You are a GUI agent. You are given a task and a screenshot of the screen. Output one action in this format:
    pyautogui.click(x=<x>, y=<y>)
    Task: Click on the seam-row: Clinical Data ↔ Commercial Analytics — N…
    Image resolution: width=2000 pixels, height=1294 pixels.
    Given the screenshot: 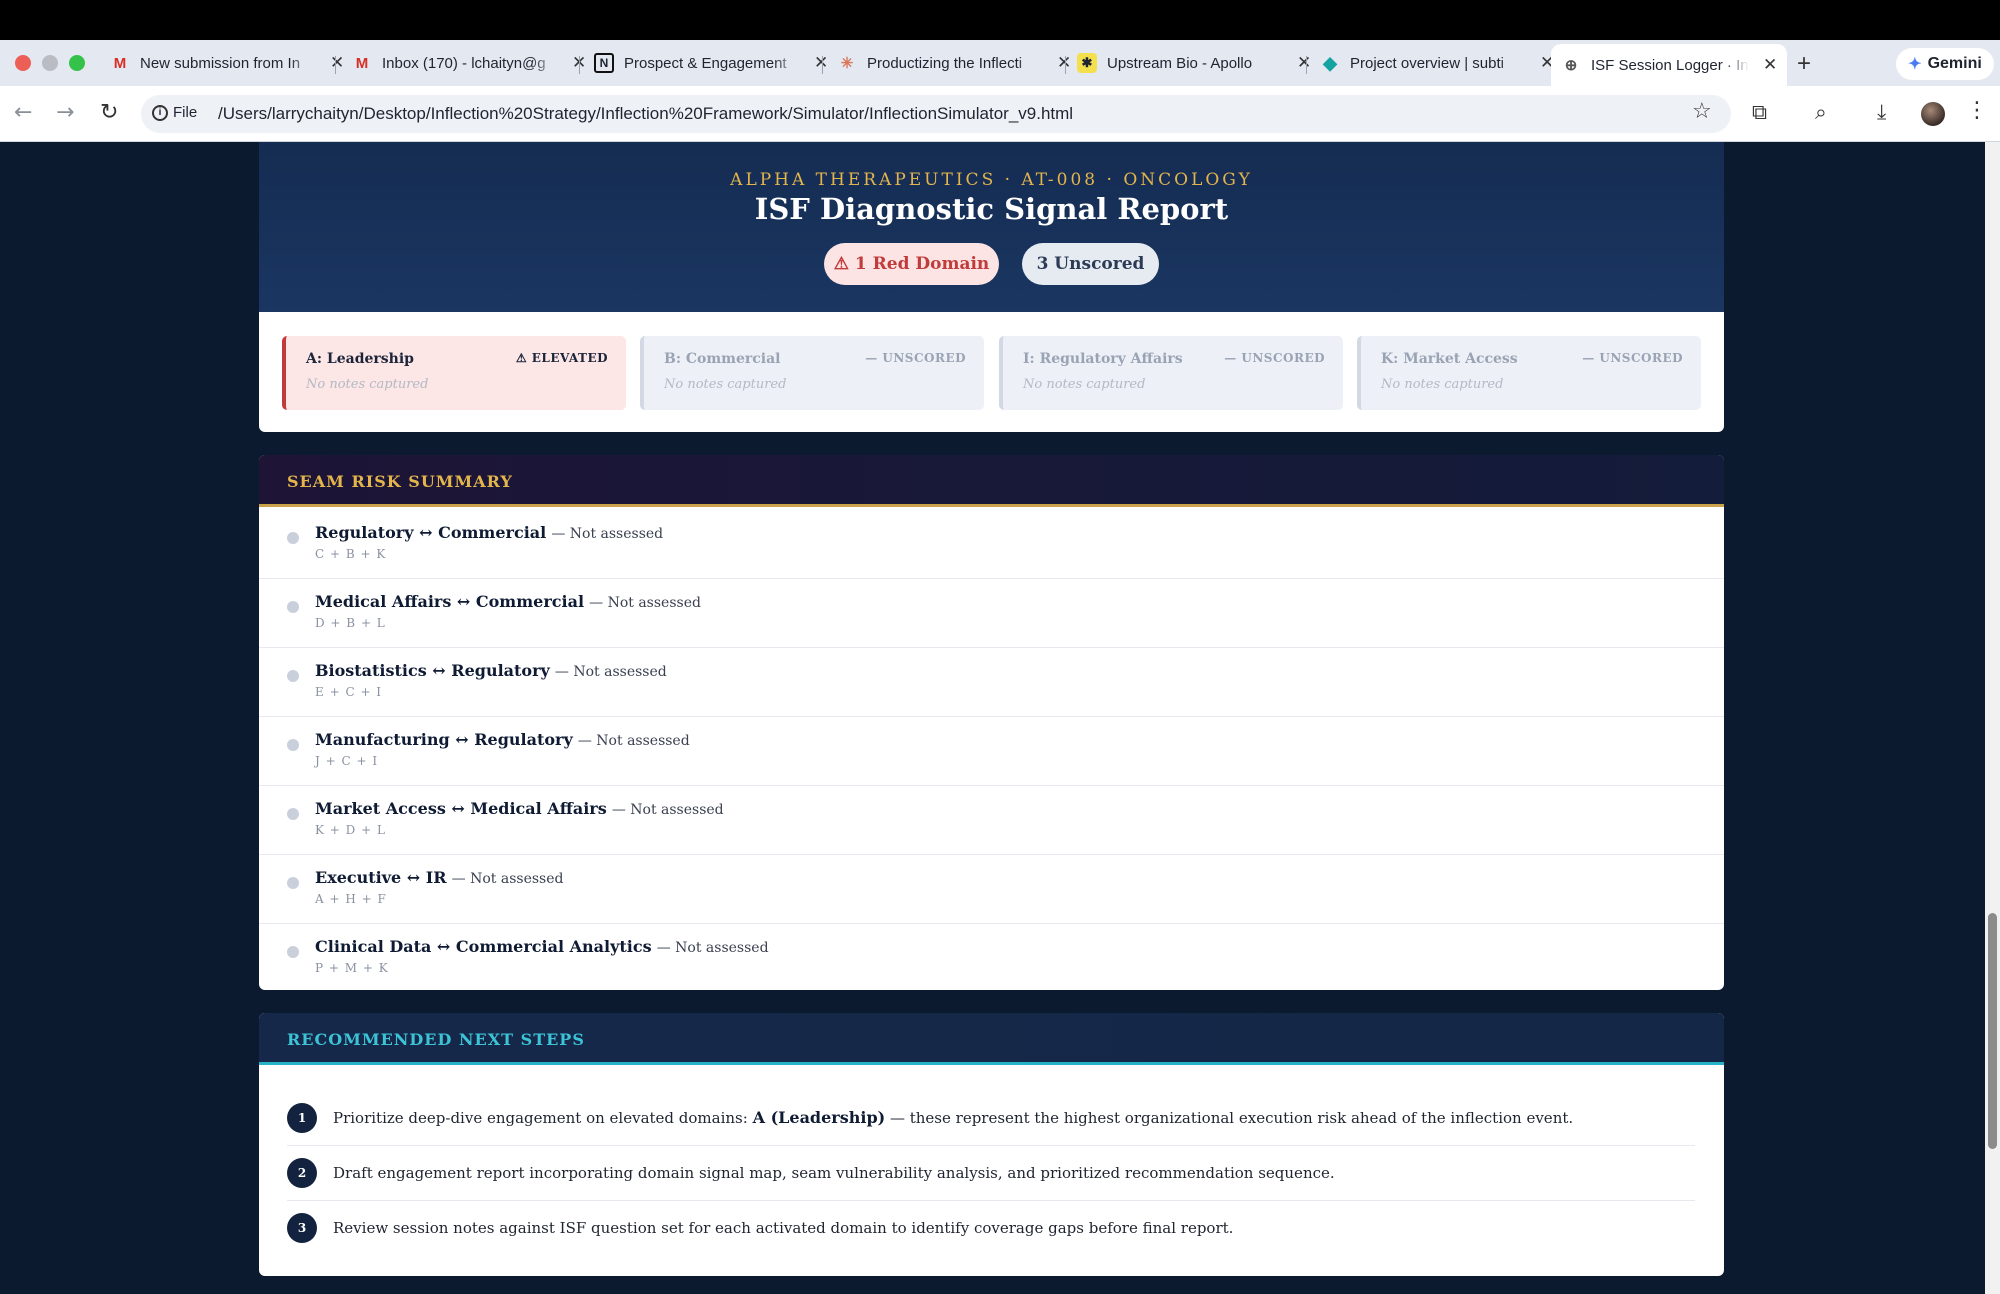 What is the action you would take?
    pyautogui.click(x=991, y=957)
    